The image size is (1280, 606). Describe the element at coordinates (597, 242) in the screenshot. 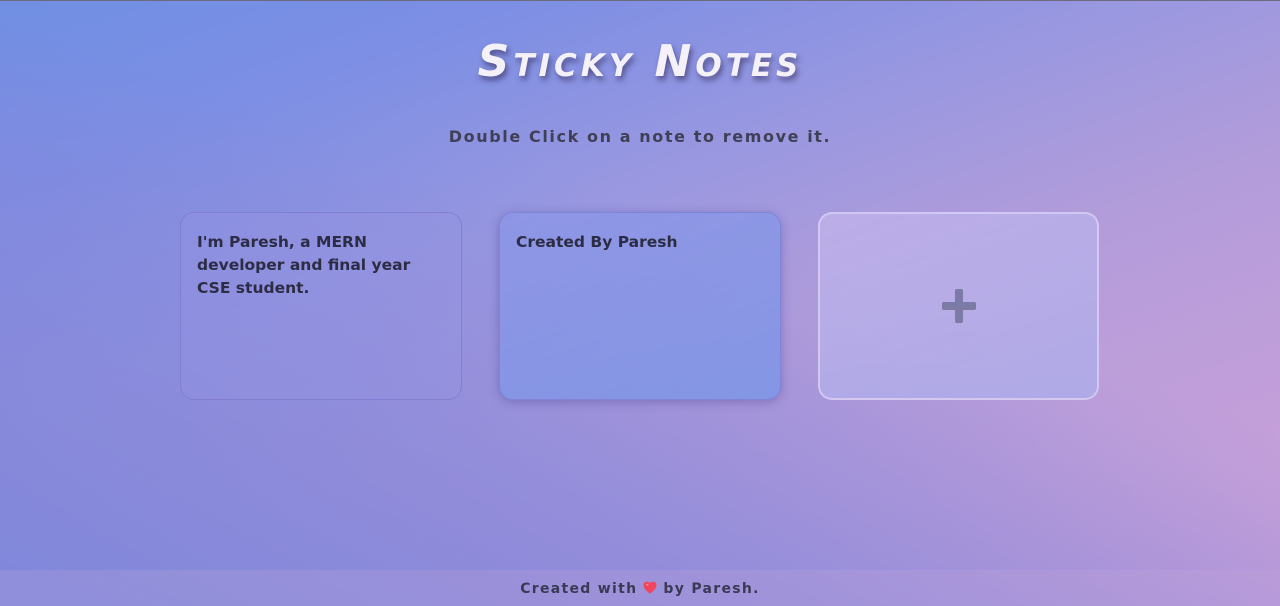

I see `note-text: Created By Paresh` at that location.